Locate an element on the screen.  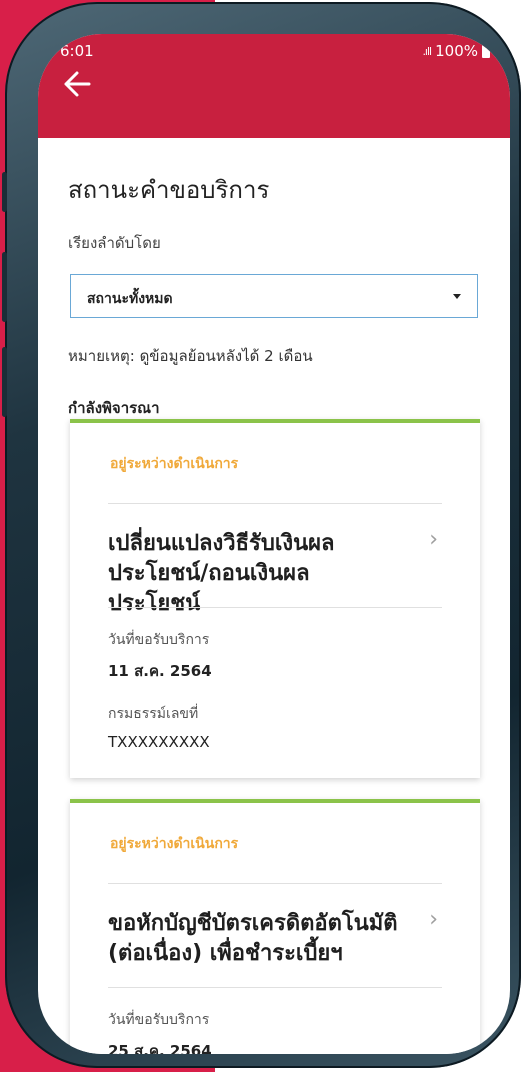
history-note: หมายเหตุ: ดูข้อมูลย้อนหลังได้ 2 เดือน is located at coordinates (190, 356).